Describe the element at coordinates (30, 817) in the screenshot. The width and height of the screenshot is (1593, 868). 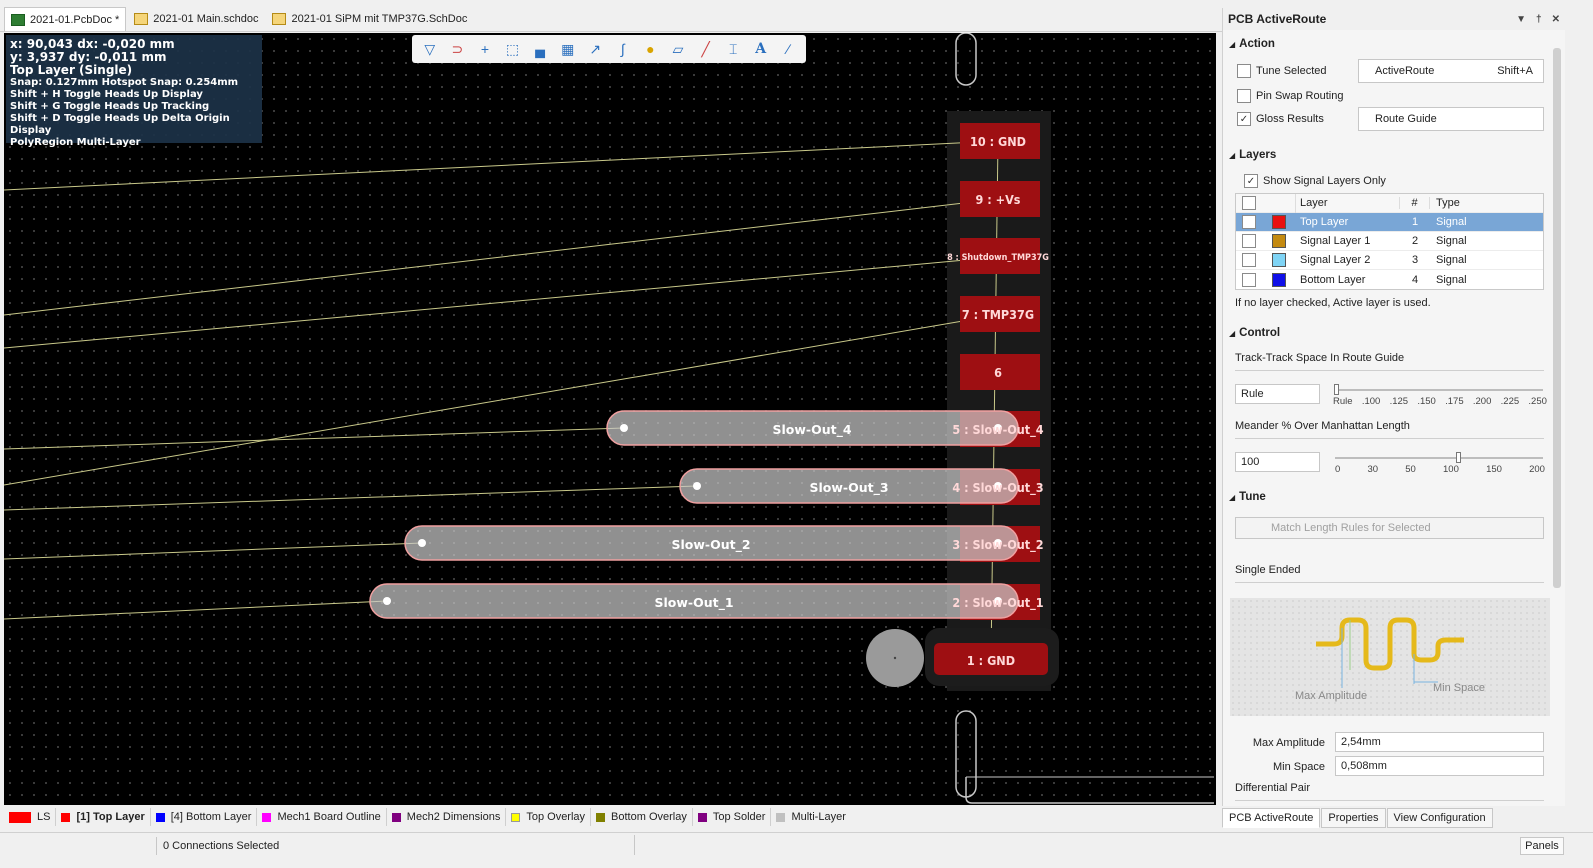
I see `layer-tab-ls: LS` at that location.